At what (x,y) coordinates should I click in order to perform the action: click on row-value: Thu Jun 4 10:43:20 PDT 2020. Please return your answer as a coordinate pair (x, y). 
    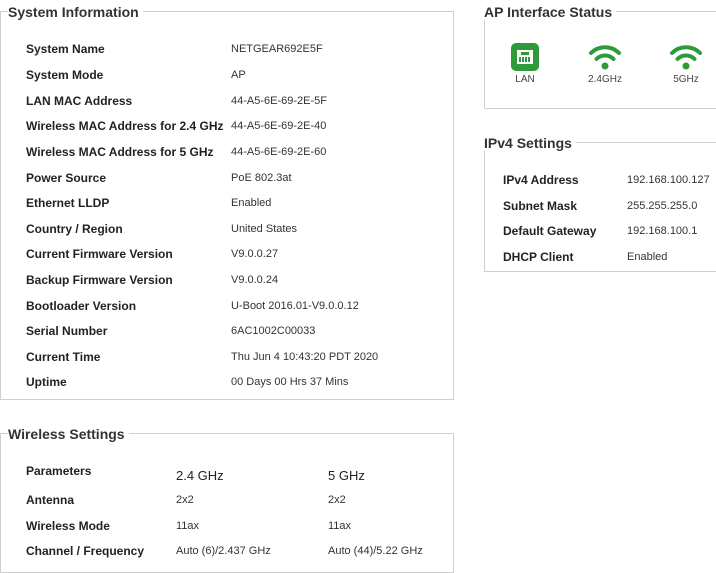
    Looking at the image, I should click on (305, 357).